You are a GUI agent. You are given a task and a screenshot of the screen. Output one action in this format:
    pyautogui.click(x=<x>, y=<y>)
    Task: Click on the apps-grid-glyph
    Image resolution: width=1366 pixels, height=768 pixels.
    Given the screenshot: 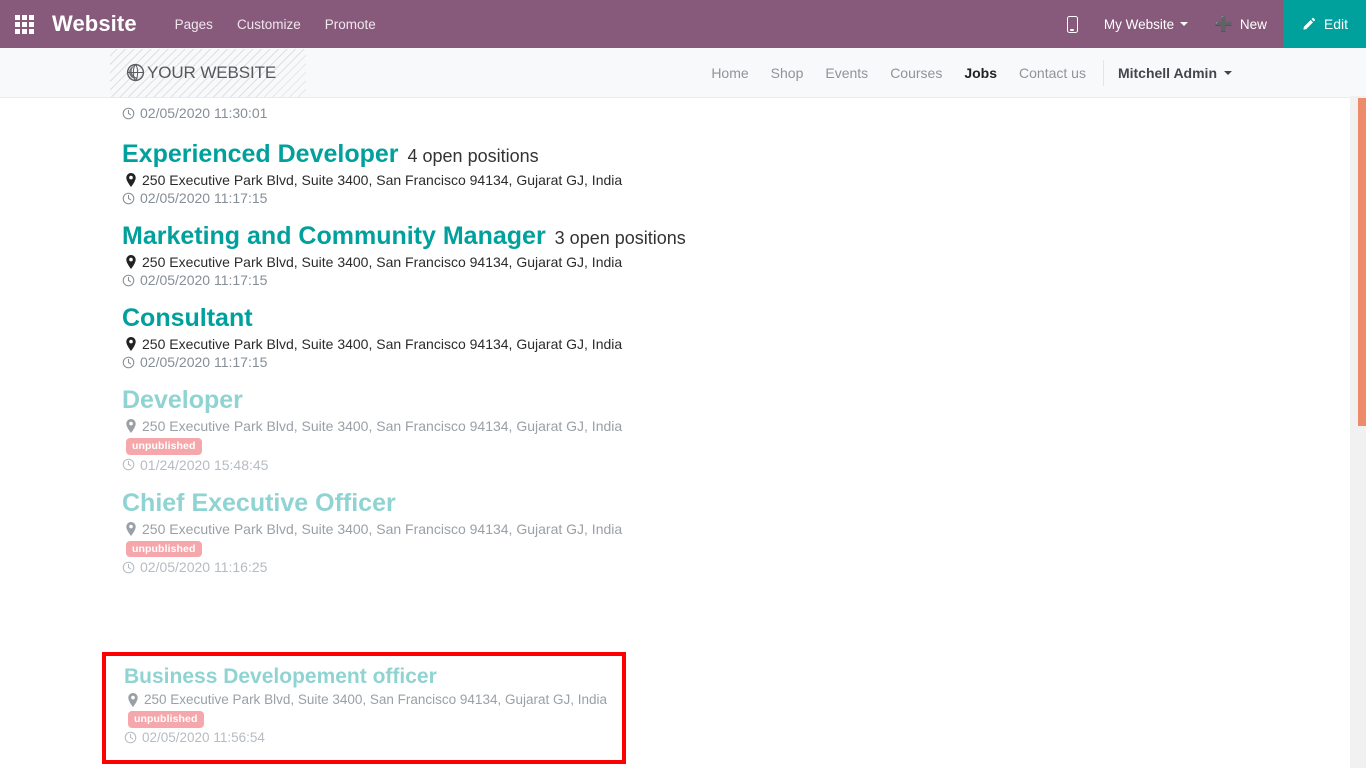 What is the action you would take?
    pyautogui.click(x=24, y=24)
    